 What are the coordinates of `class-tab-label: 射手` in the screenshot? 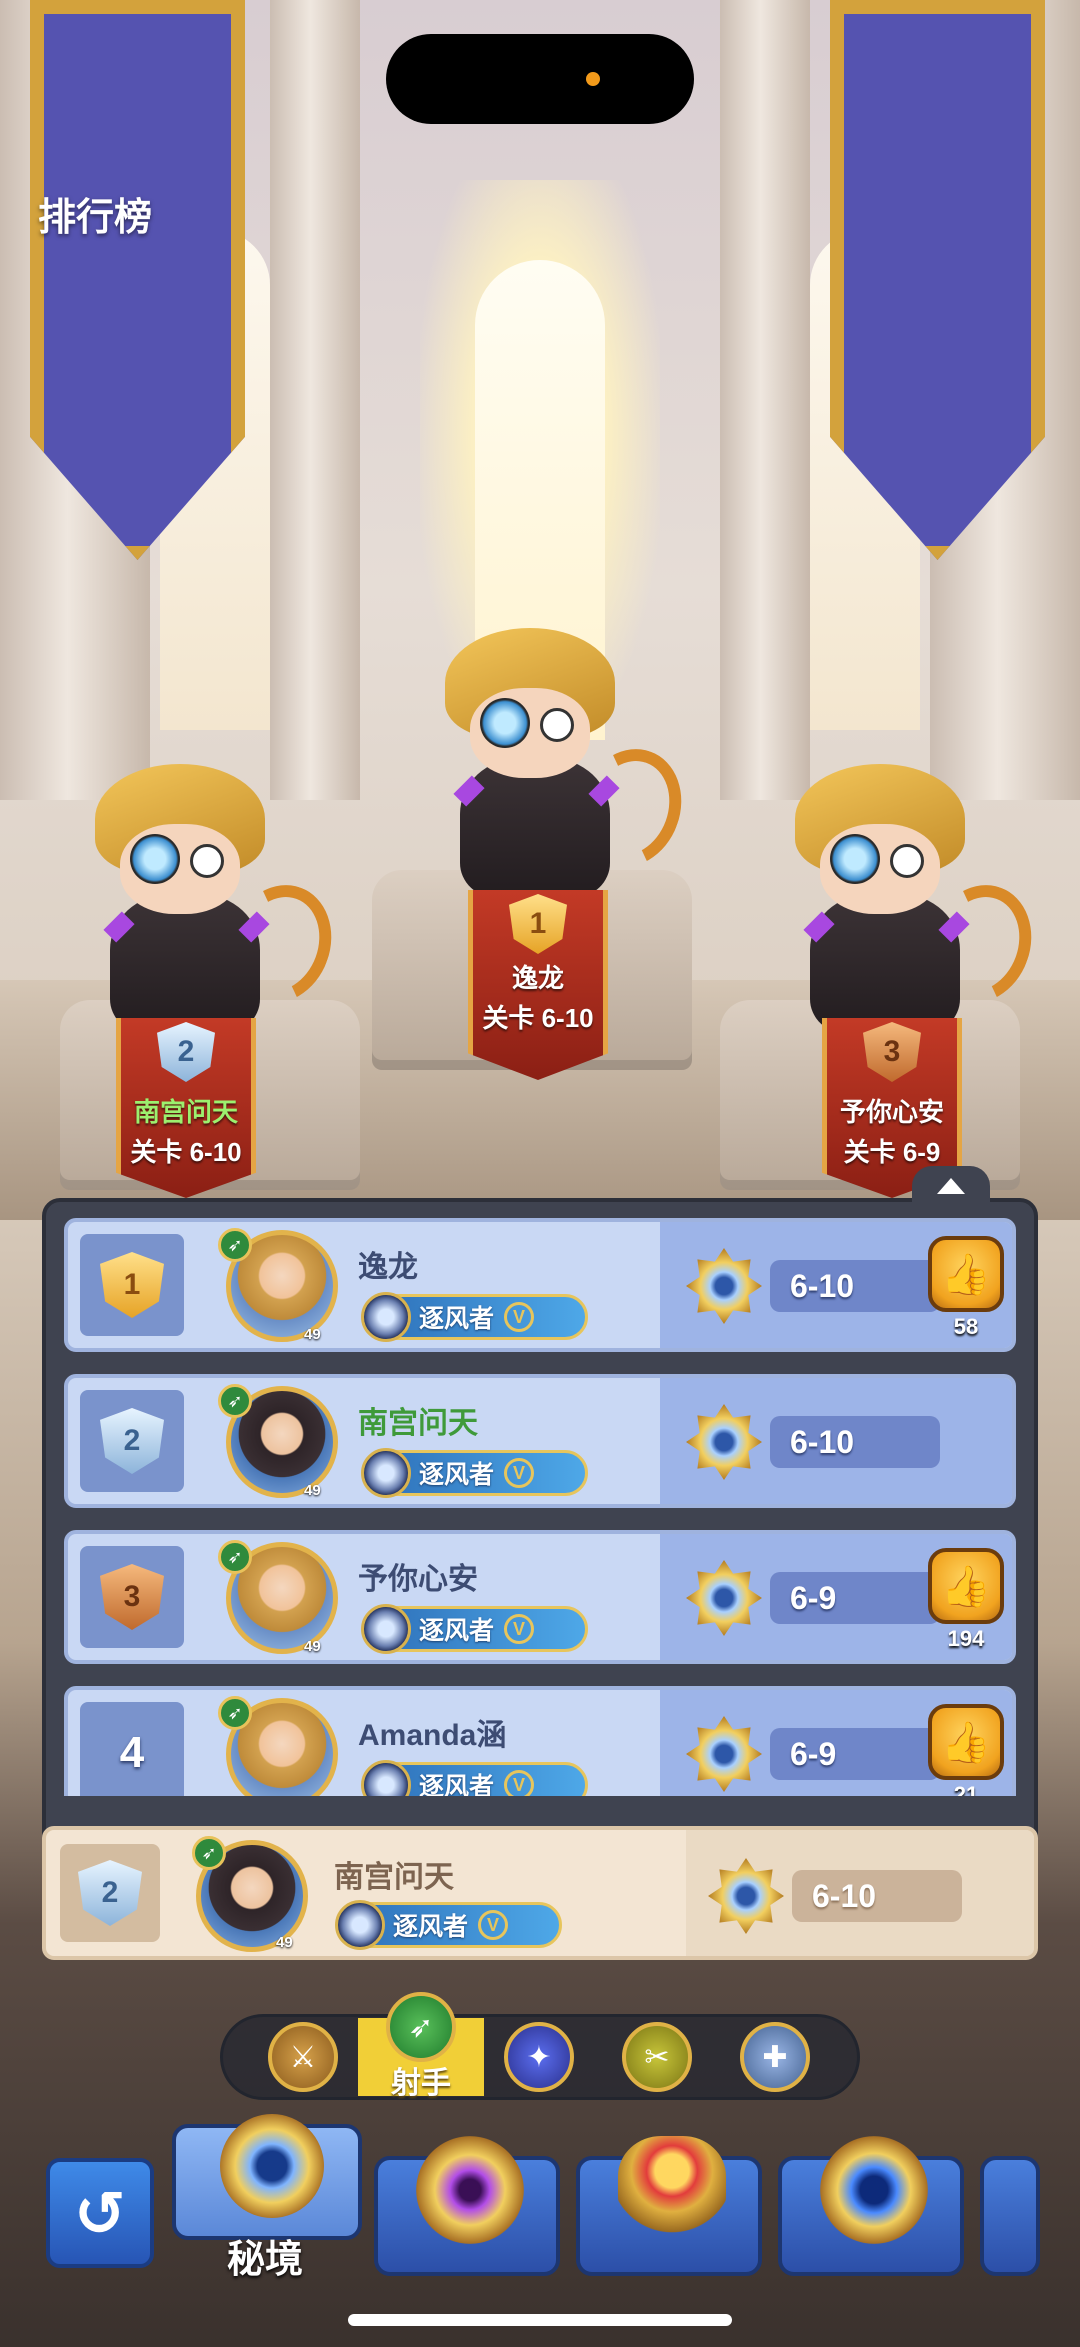 It's located at (421, 2080).